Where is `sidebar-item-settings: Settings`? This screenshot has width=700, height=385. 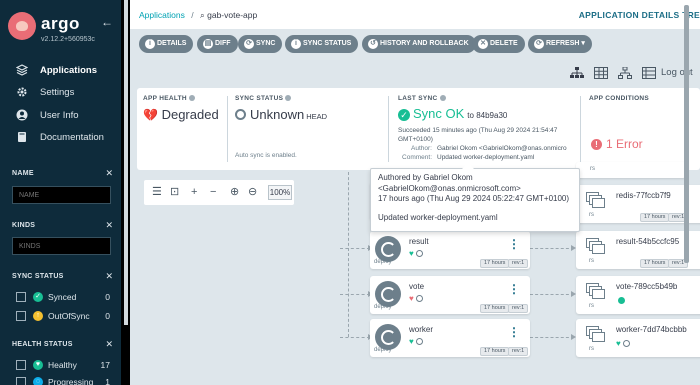 sidebar-item-settings: Settings is located at coordinates (66, 94).